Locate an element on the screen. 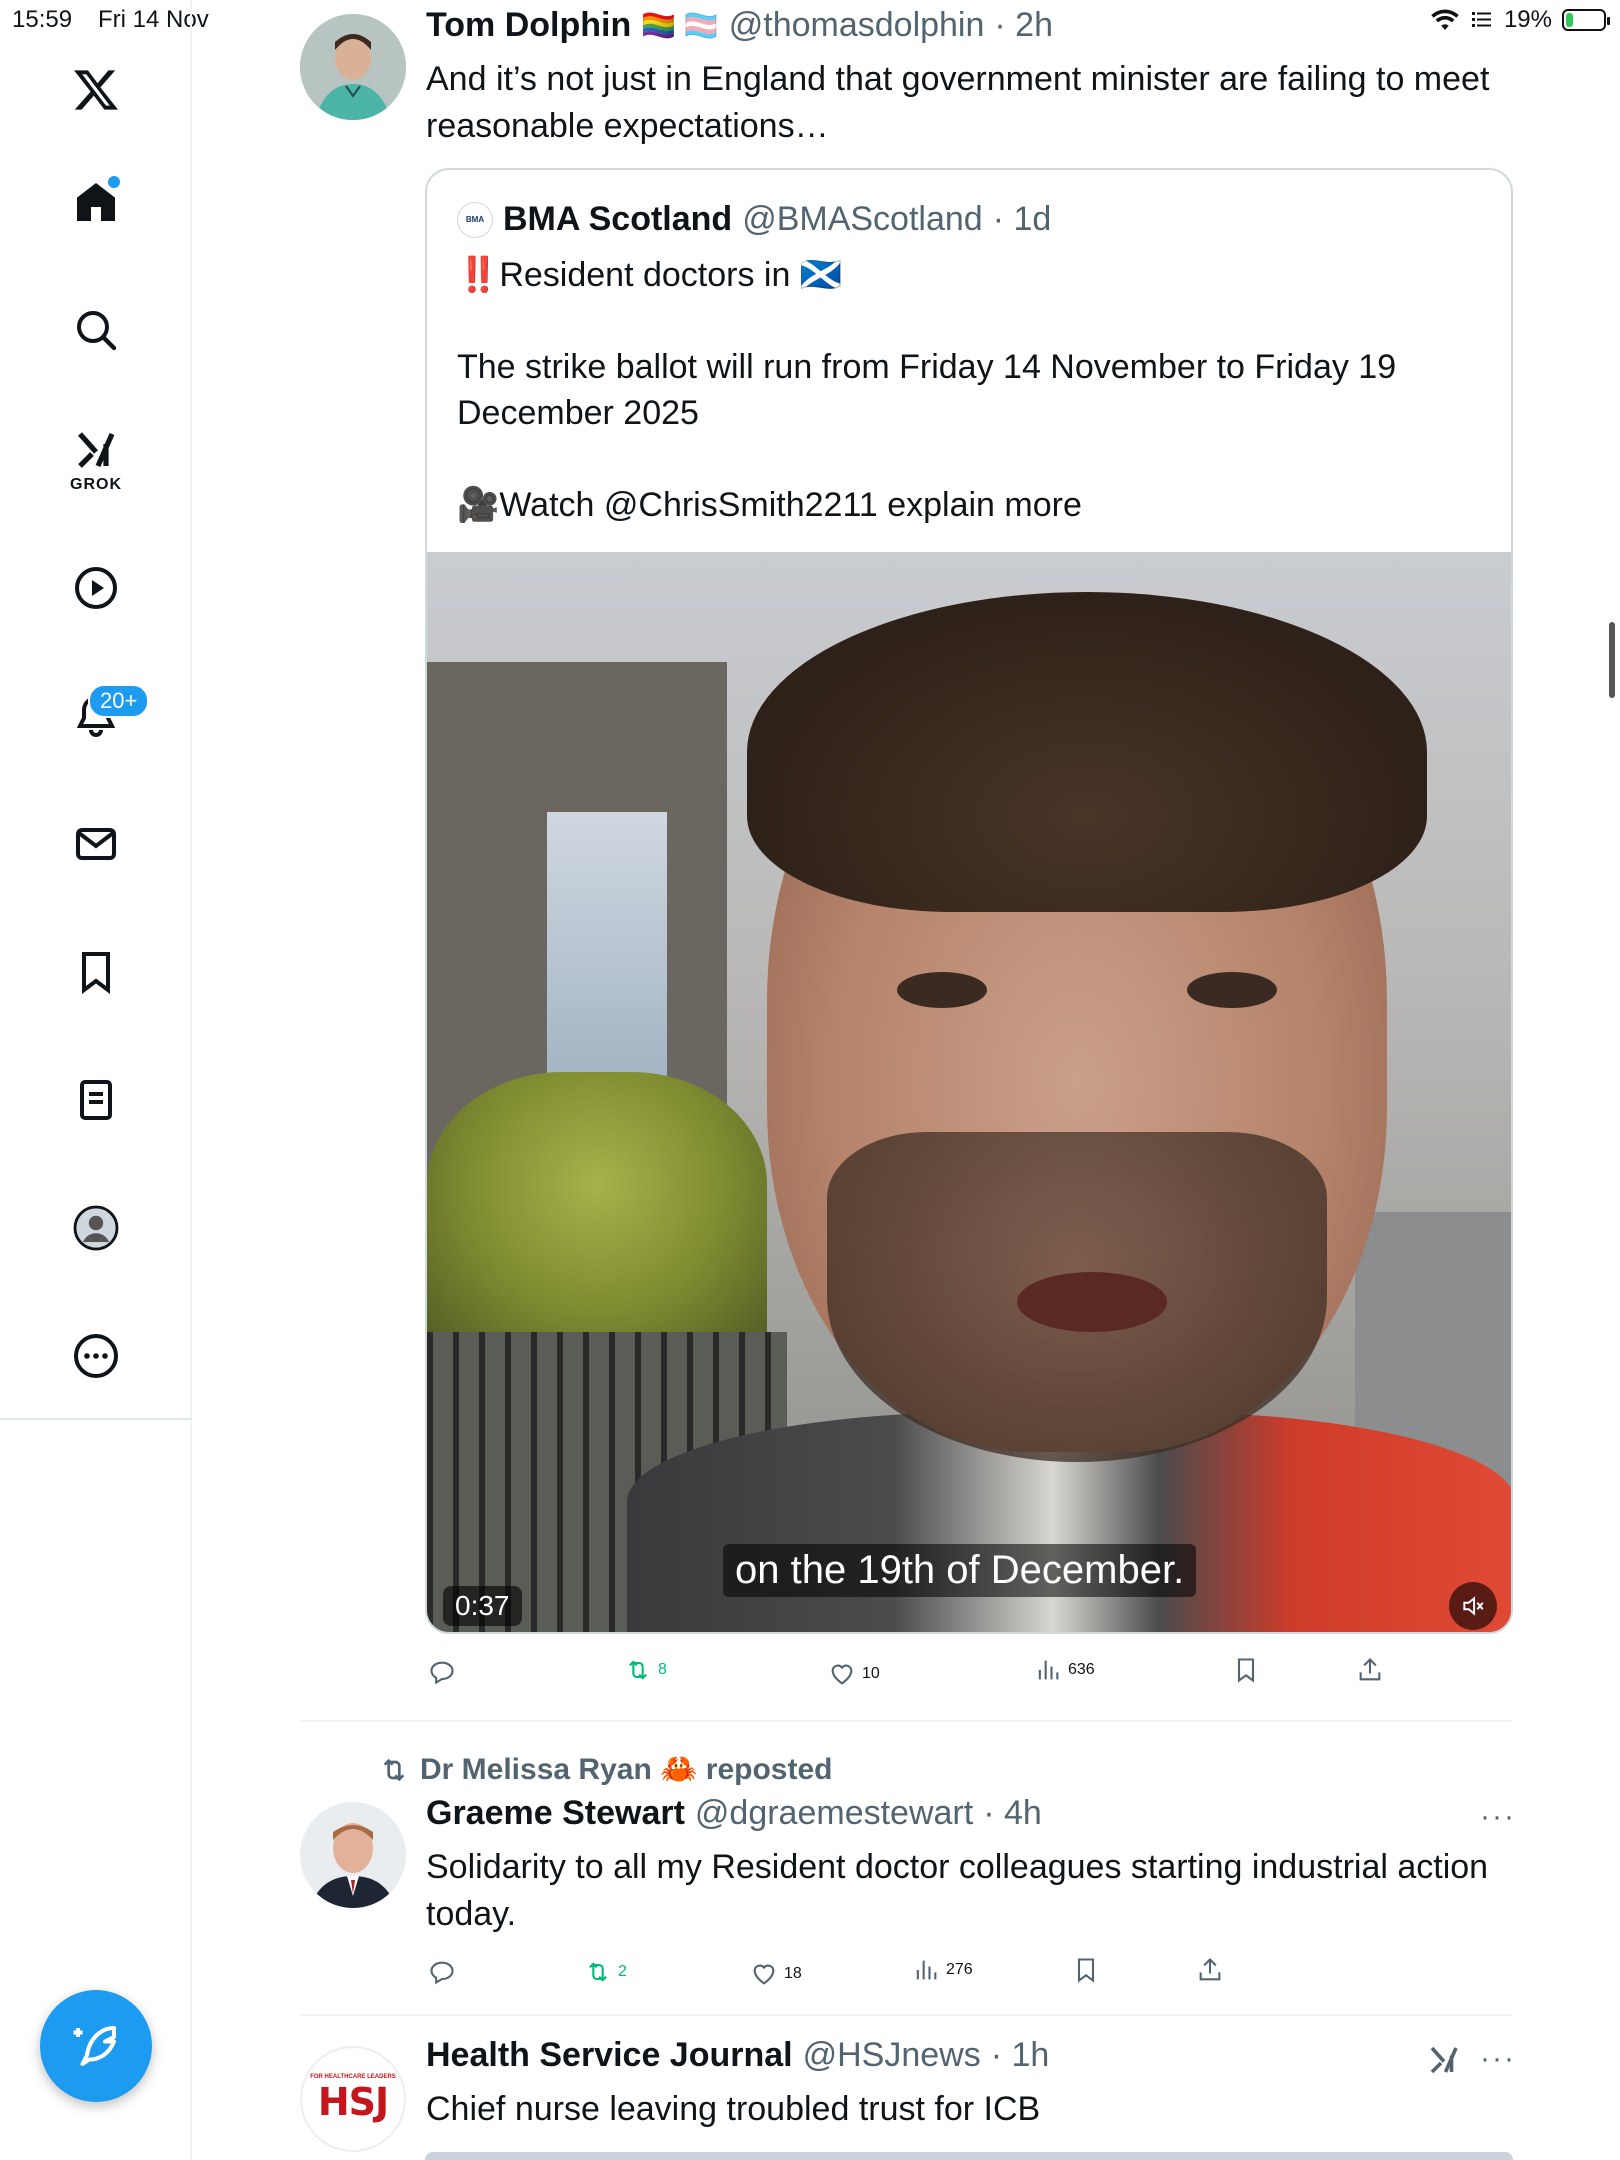  next-media-preview is located at coordinates (969, 2156).